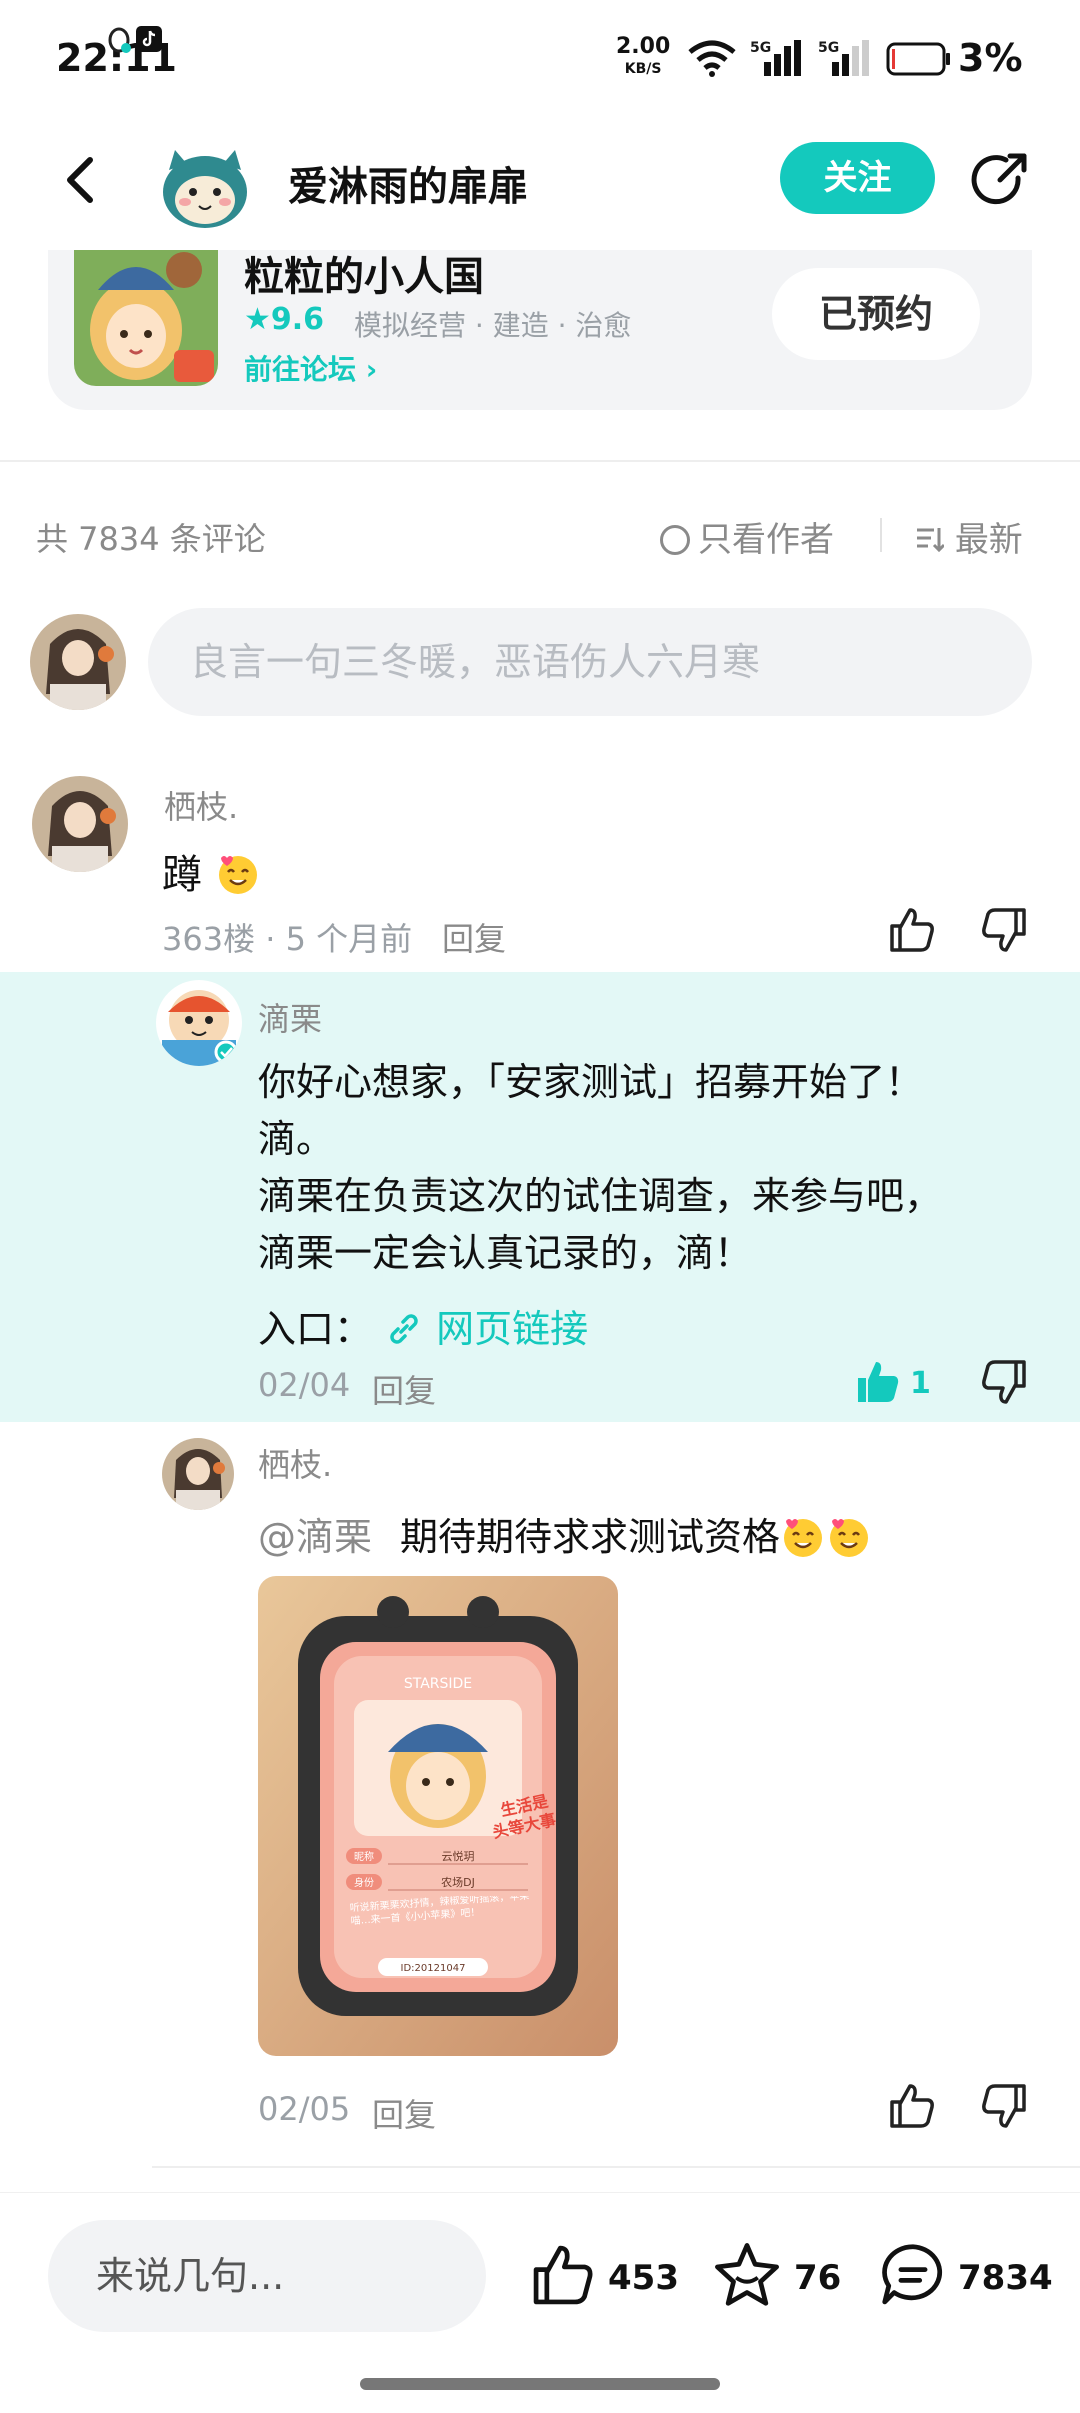  I want to click on reply-line: 滴栗在负责这次的试住调查，来参与吧，, so click(600, 1196).